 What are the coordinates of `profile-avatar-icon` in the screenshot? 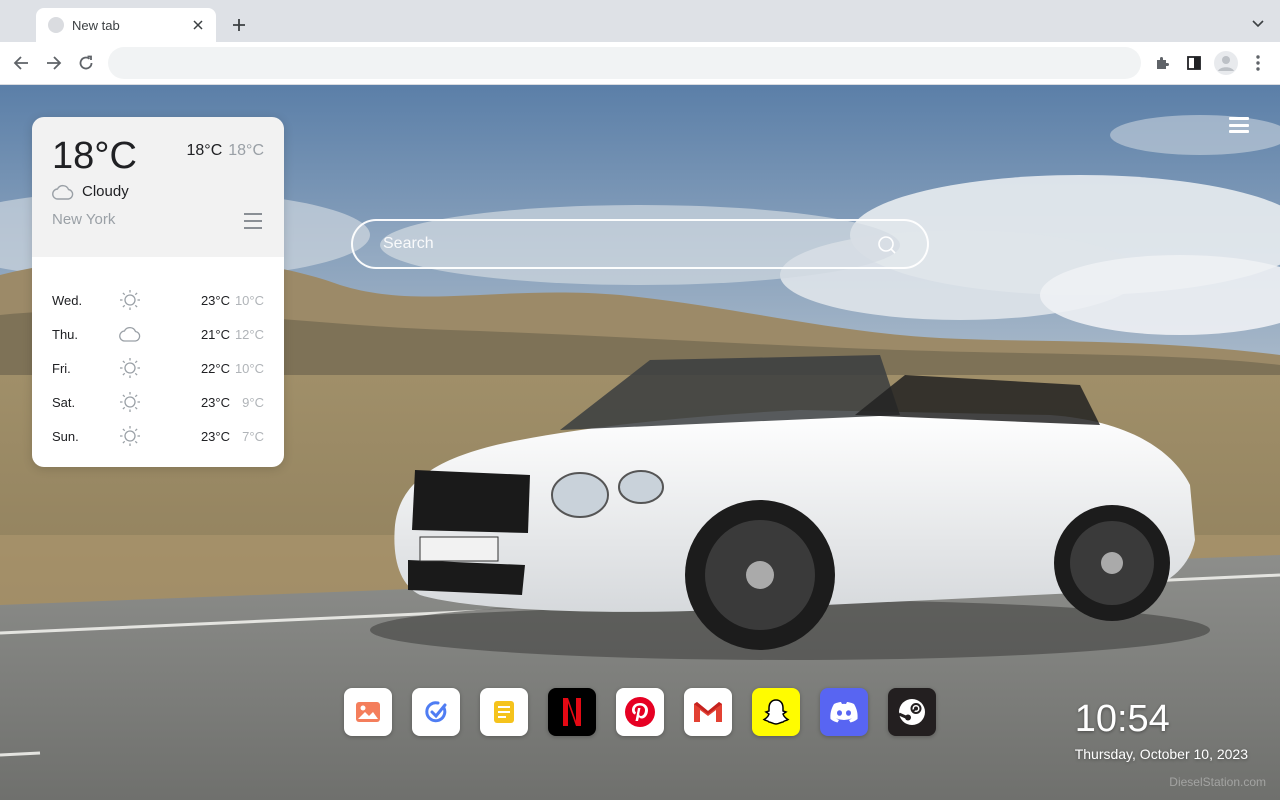 It's located at (1226, 63).